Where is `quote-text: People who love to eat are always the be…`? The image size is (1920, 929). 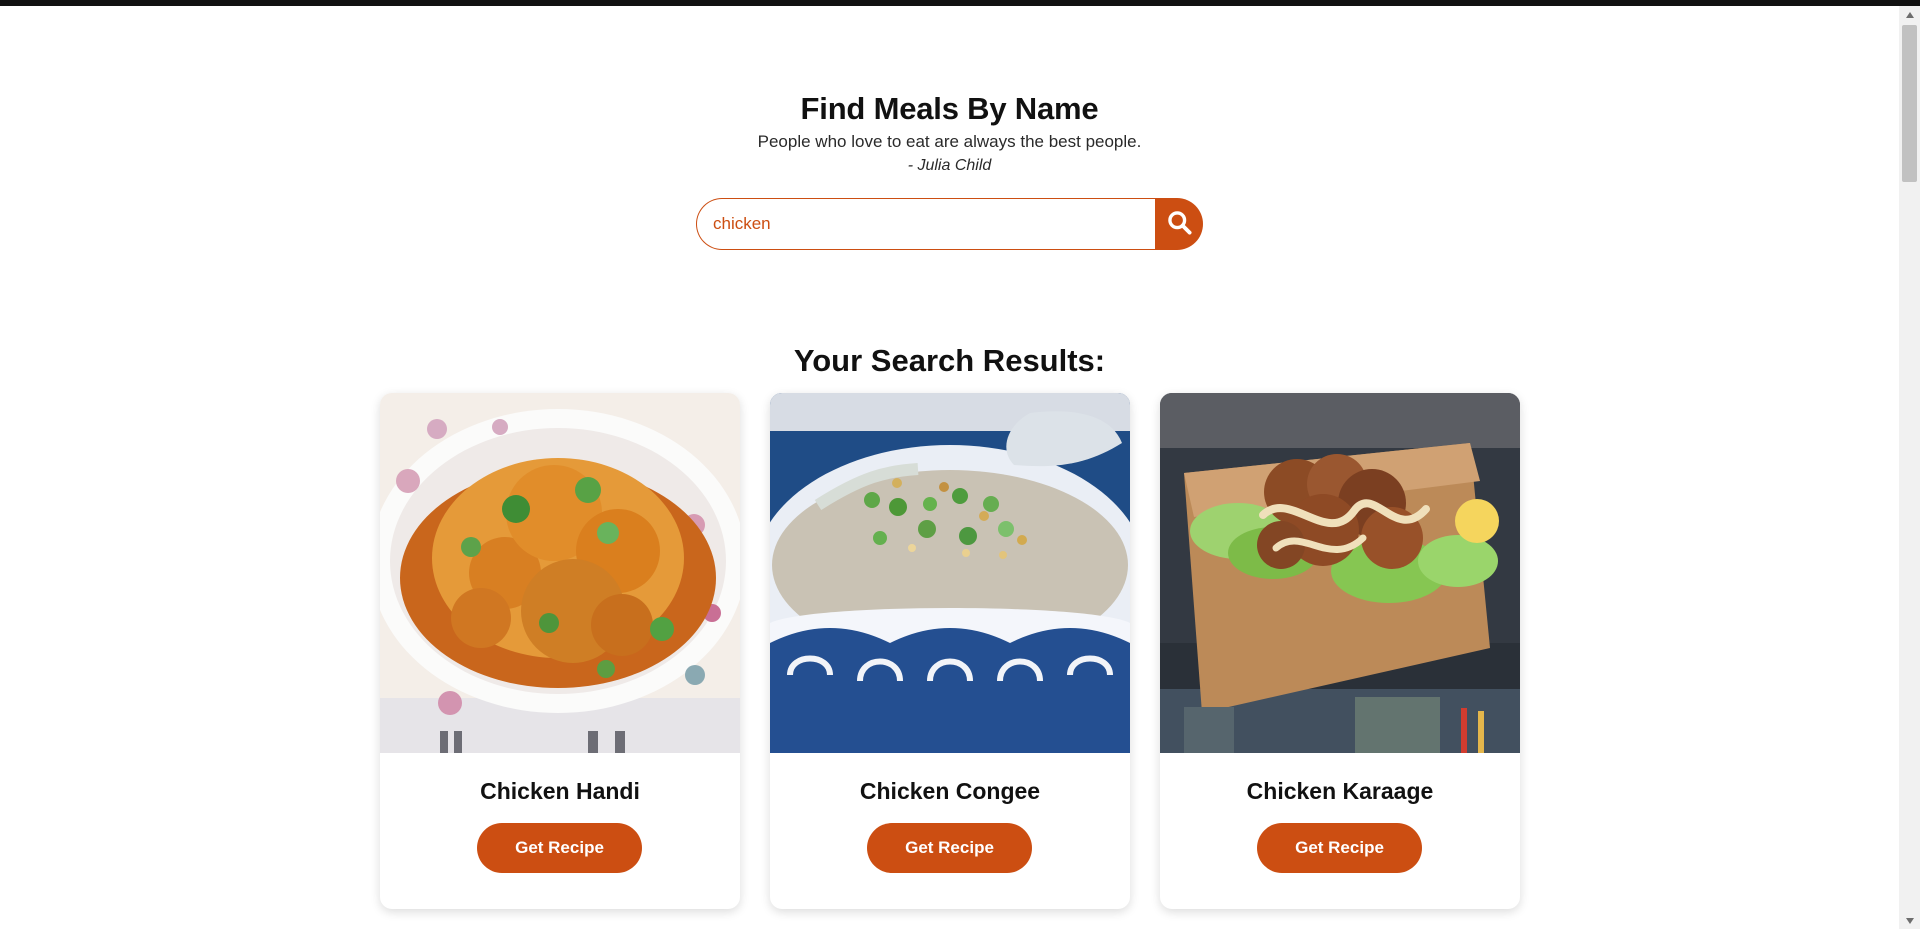 quote-text: People who love to eat are always the be… is located at coordinates (949, 141).